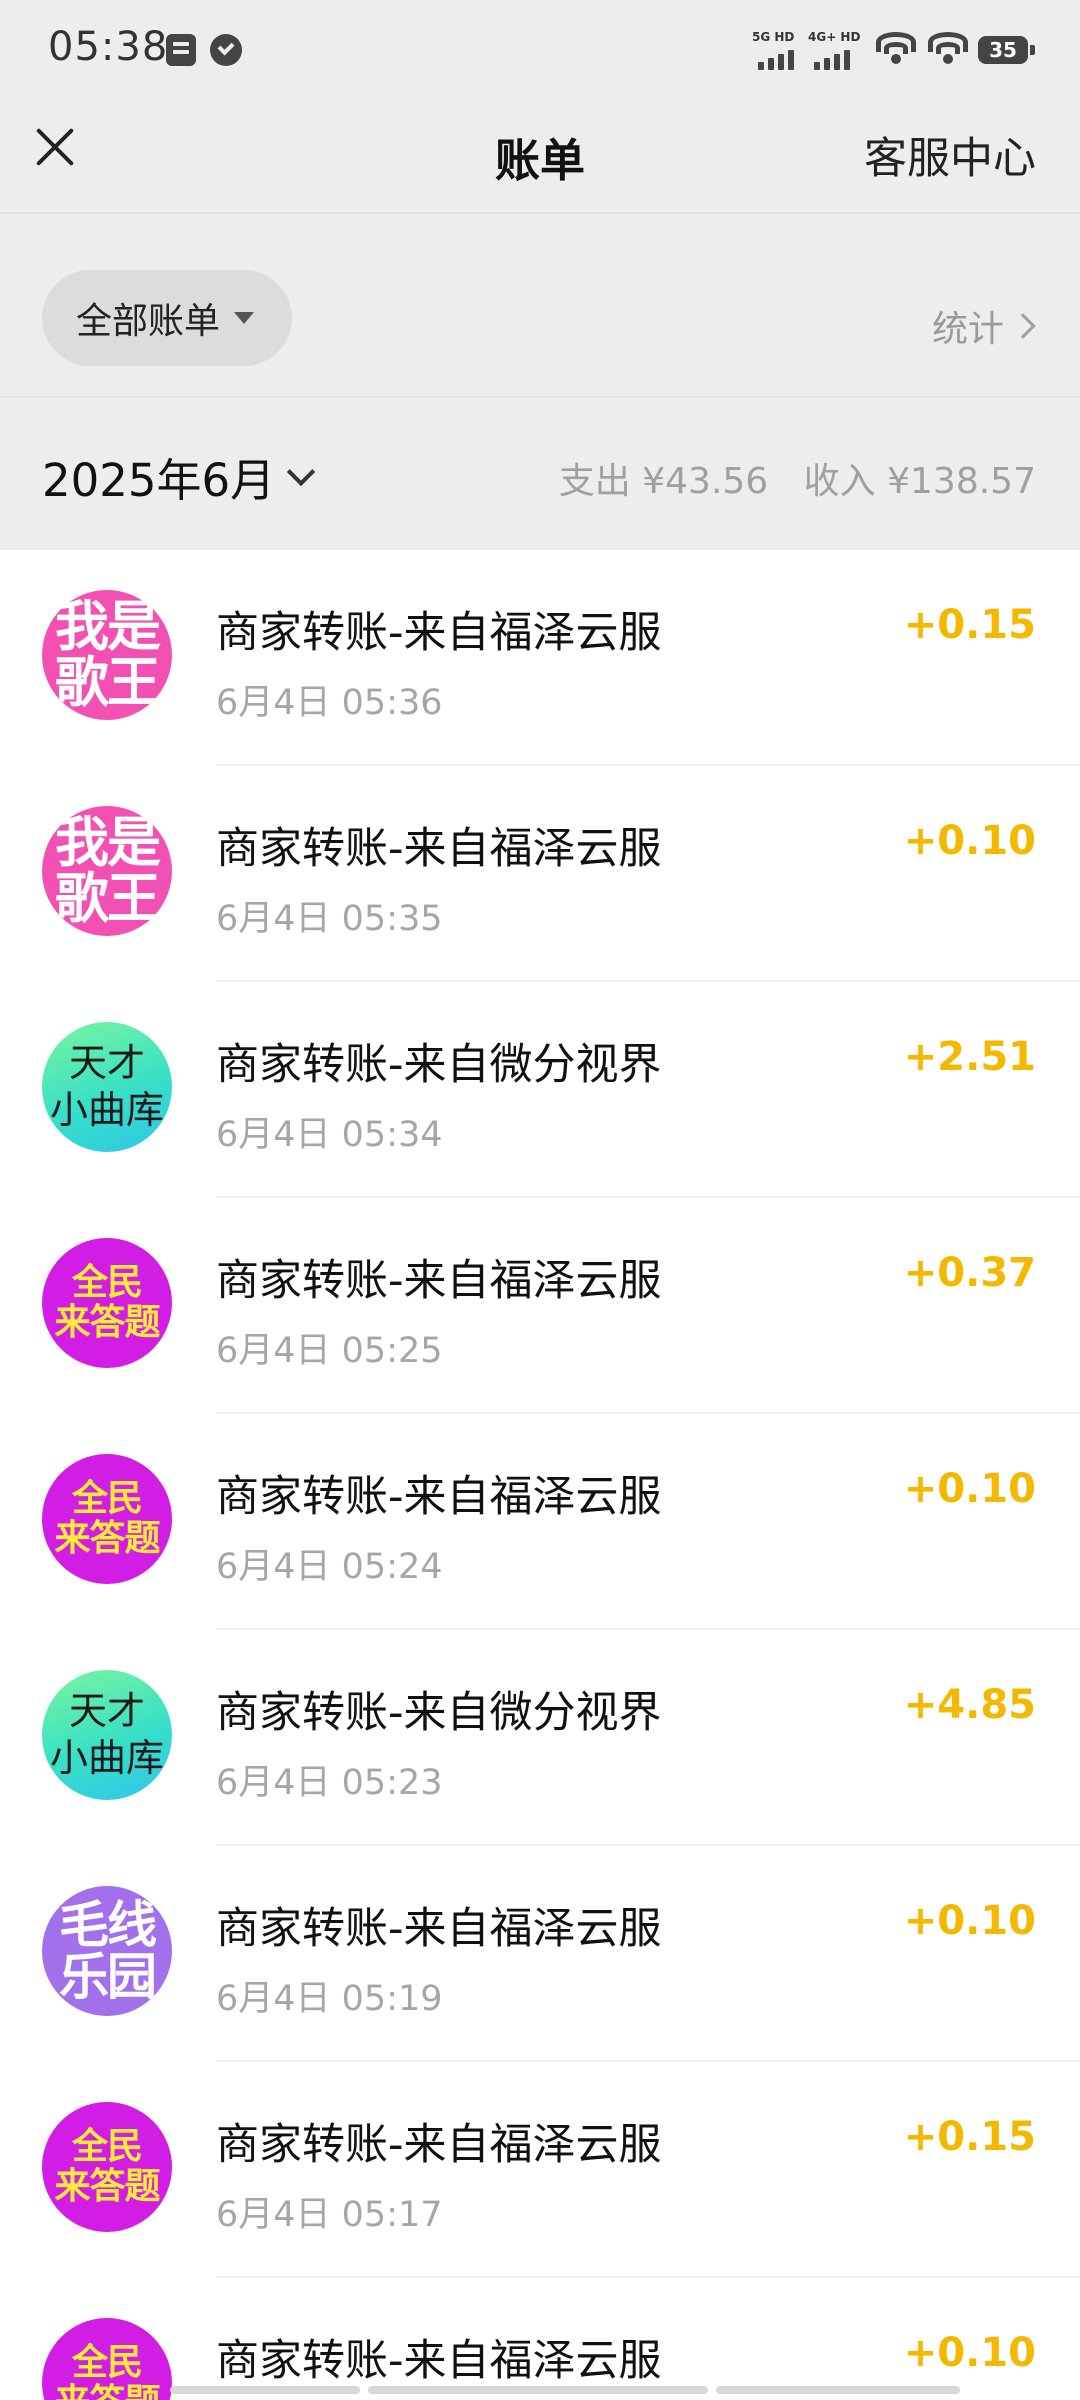 This screenshot has width=1080, height=2400. What do you see at coordinates (329, 919) in the screenshot?
I see `transaction-time: 6月4日 05:35` at bounding box center [329, 919].